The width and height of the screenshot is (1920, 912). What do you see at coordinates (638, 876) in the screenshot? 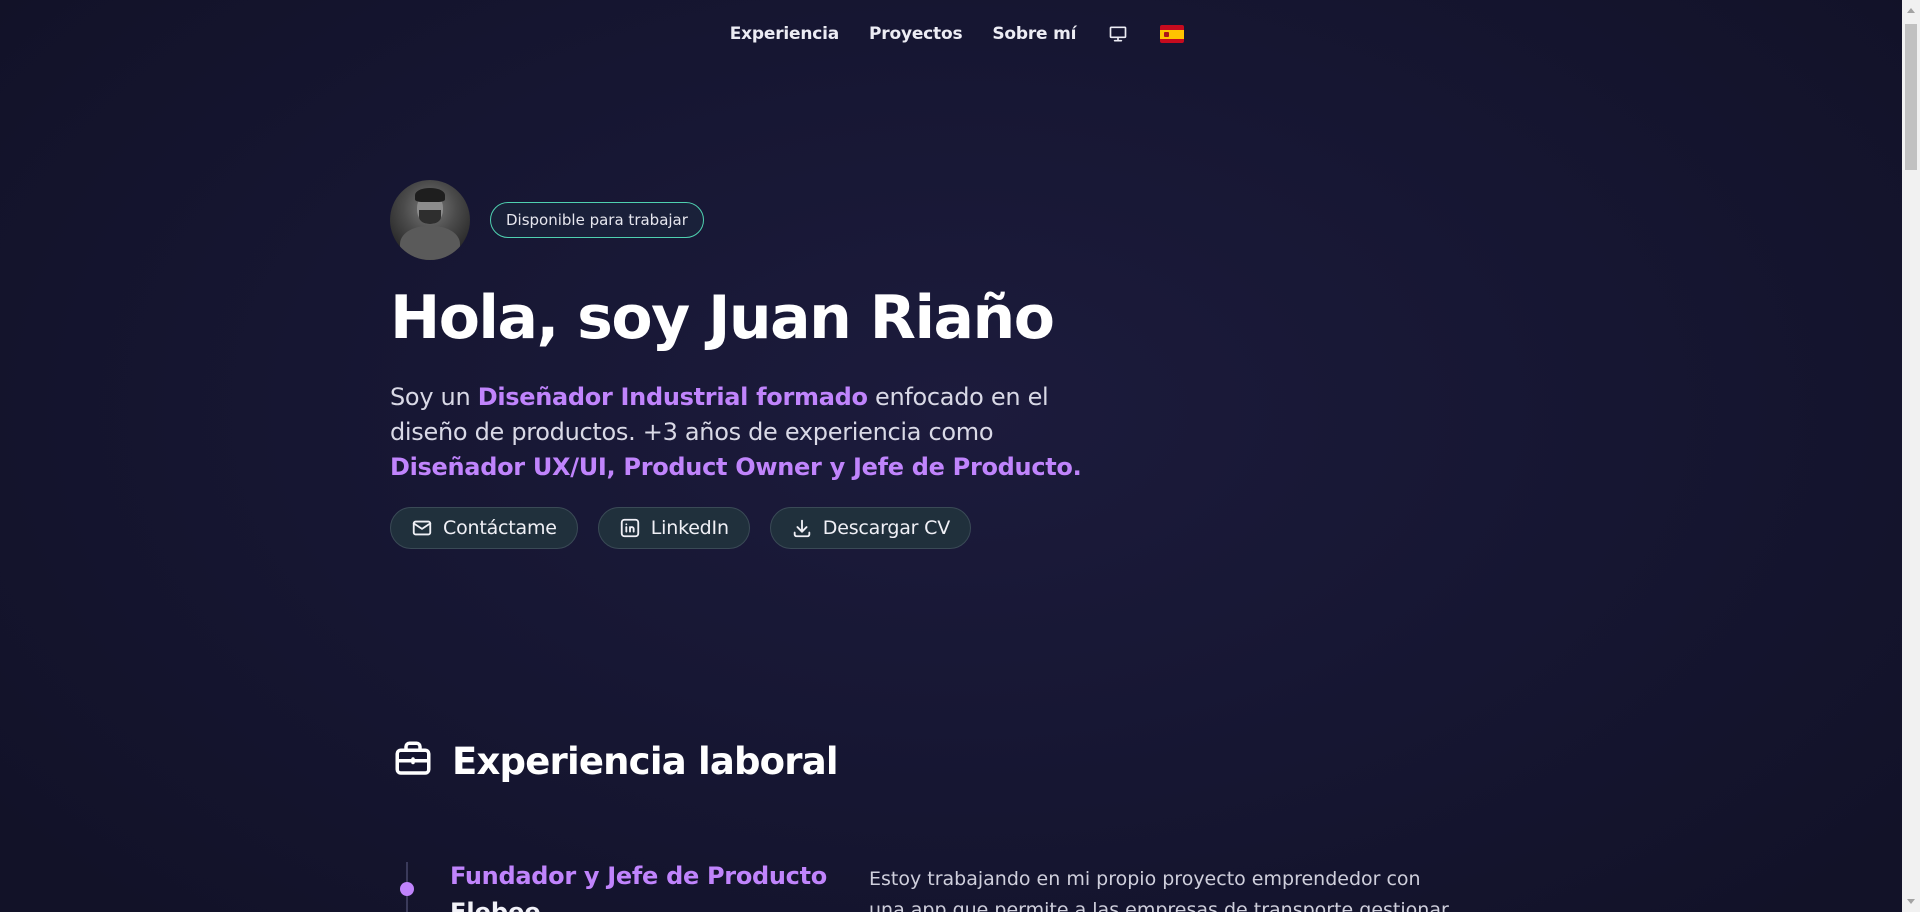
I see `job-title: Fundador y Jefe de Producto` at bounding box center [638, 876].